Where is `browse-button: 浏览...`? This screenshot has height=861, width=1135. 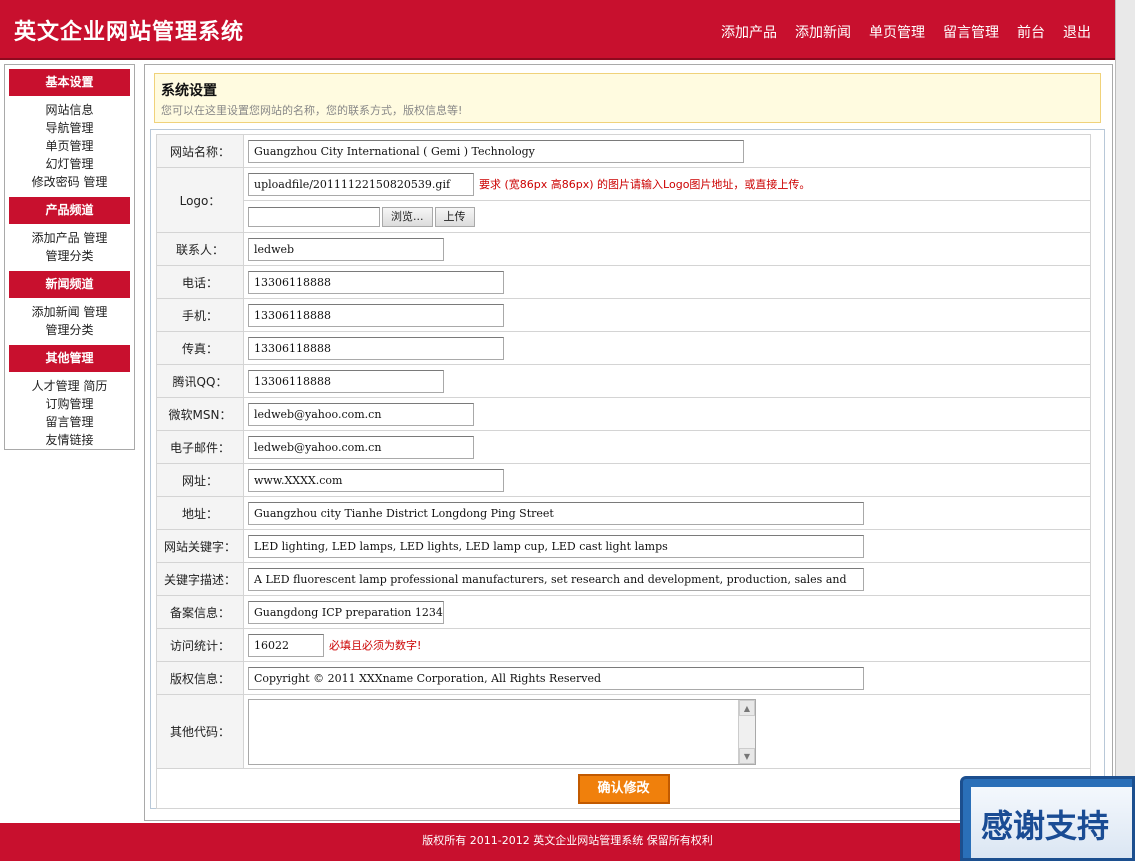 browse-button: 浏览... is located at coordinates (407, 216).